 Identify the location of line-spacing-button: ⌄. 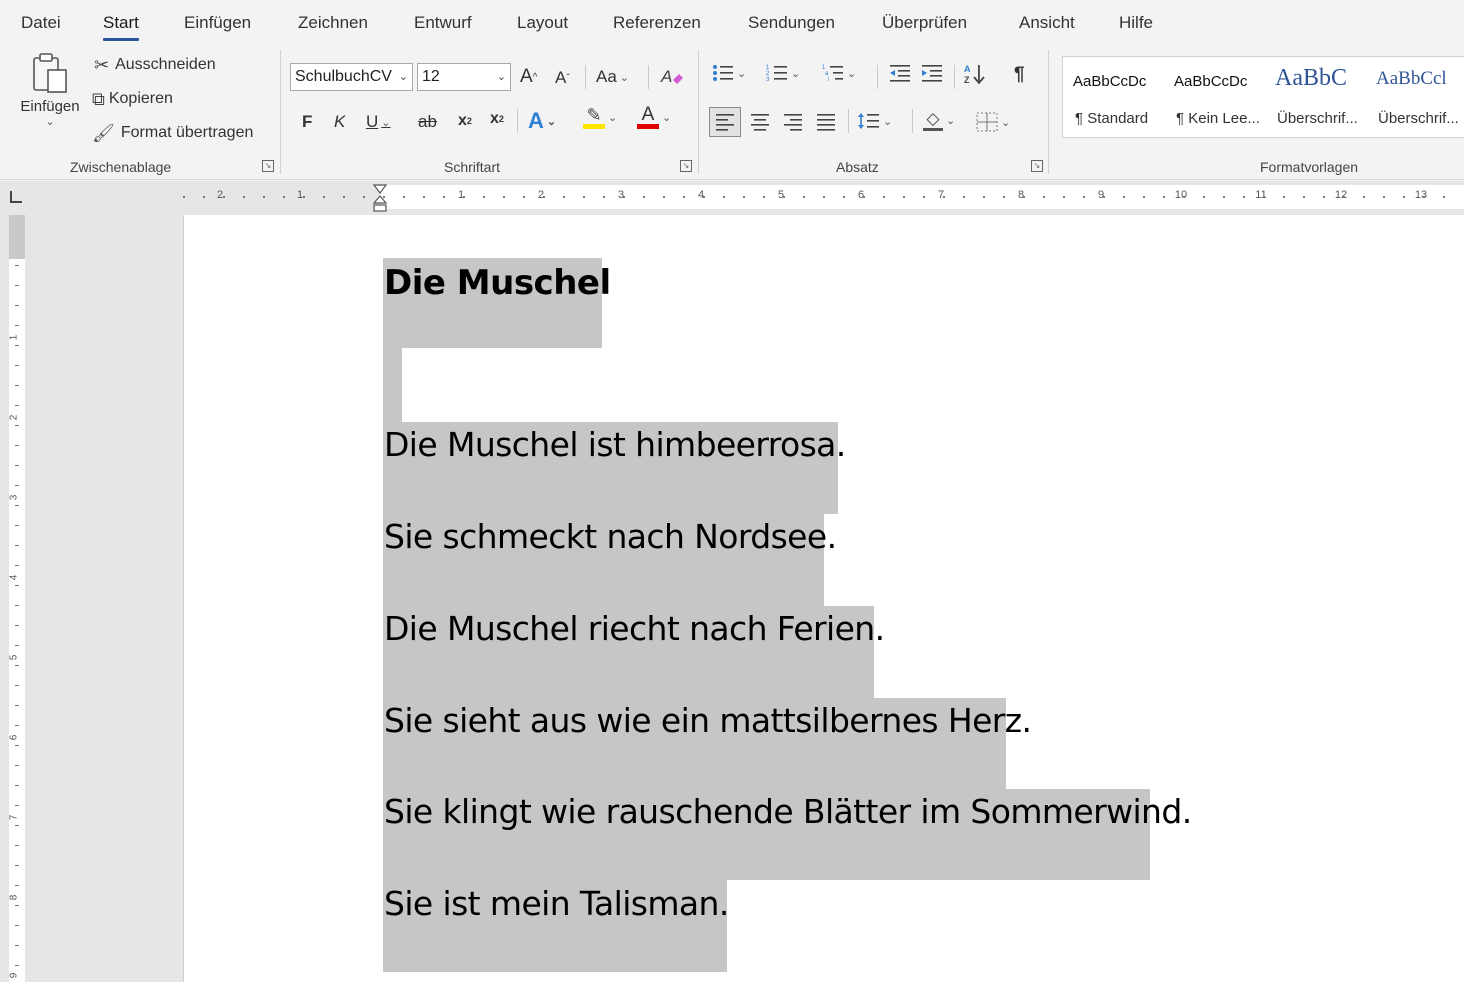
(875, 121).